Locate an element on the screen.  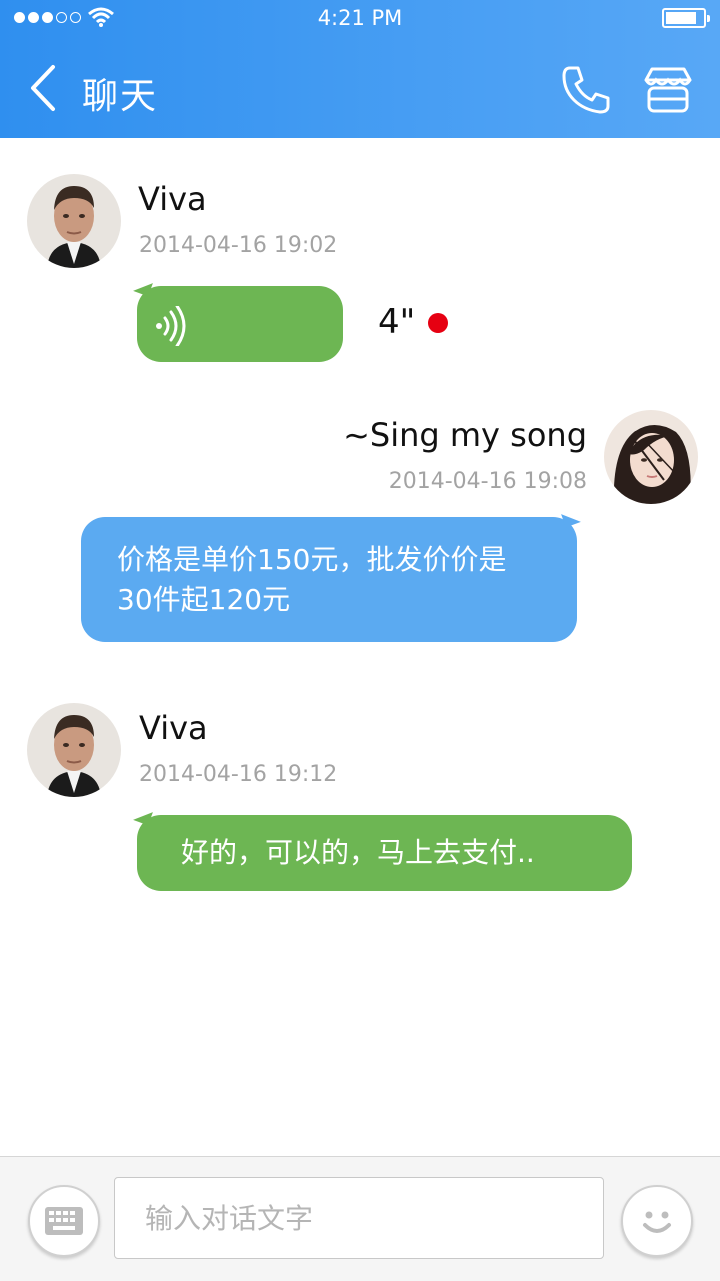
voice-message-bubble is located at coordinates (238, 319).